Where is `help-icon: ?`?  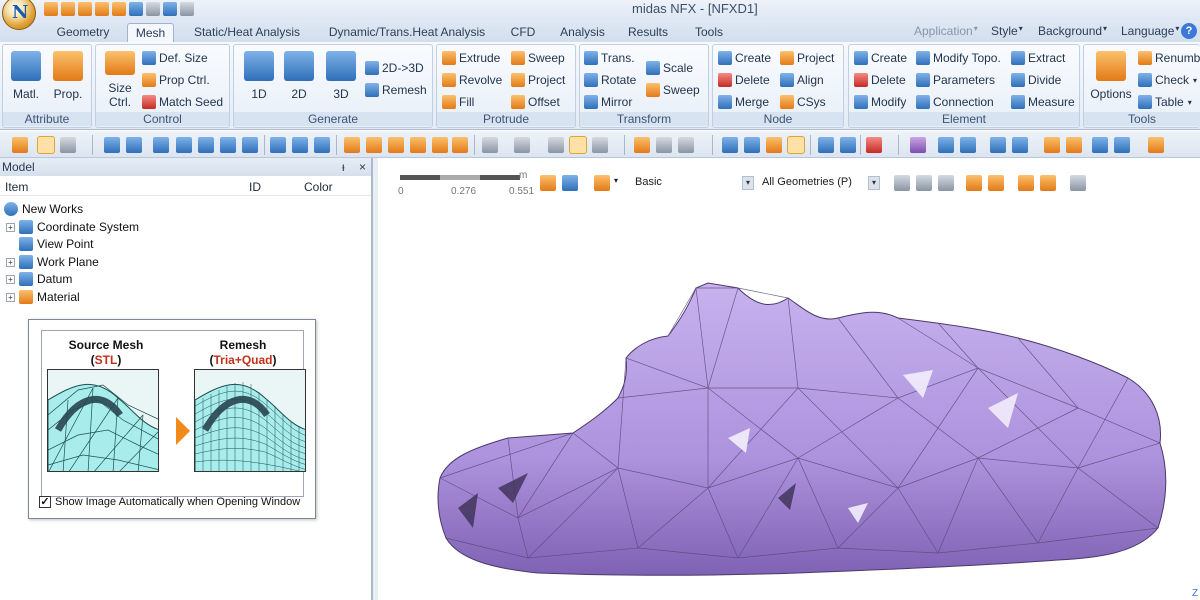
help-icon: ? is located at coordinates (1189, 31).